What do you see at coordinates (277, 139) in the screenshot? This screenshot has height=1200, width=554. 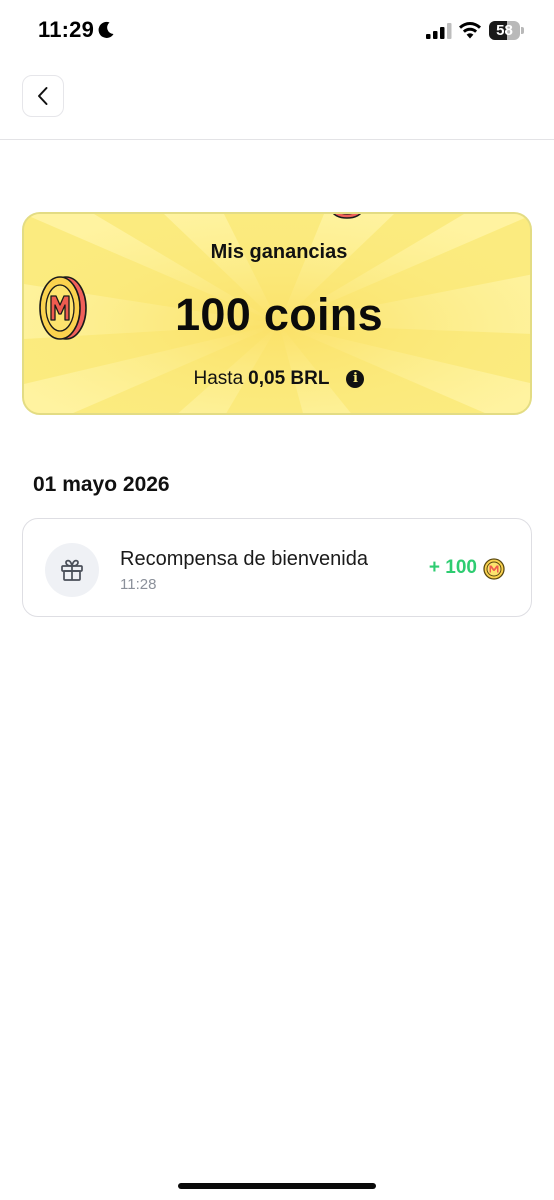 I see `header-divider` at bounding box center [277, 139].